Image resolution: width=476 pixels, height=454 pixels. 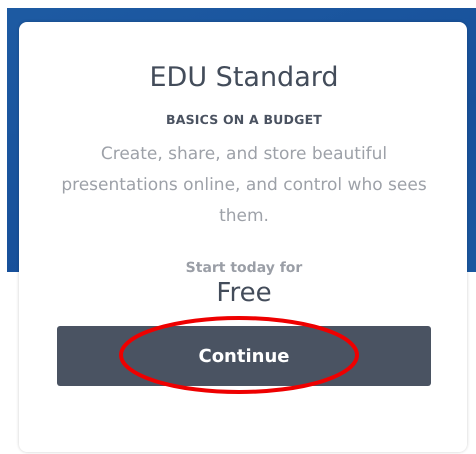 I want to click on continue-button: Continue, so click(x=244, y=356).